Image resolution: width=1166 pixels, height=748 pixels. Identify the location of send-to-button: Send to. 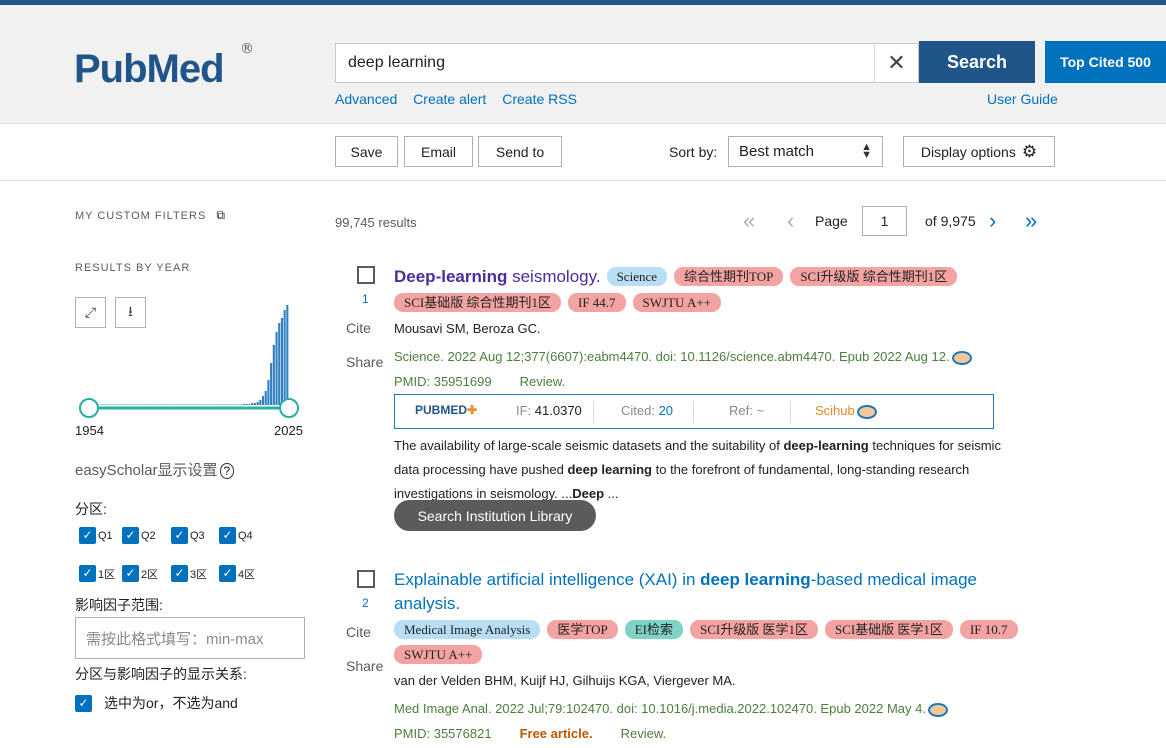
(520, 151).